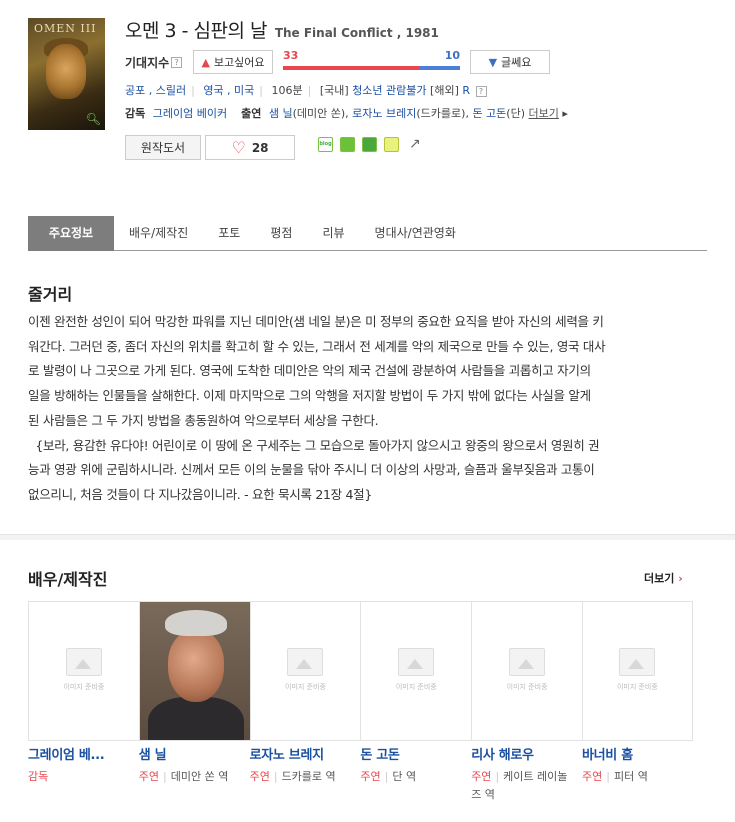 The width and height of the screenshot is (735, 822). Describe the element at coordinates (371, 61) in the screenshot. I see `expectation-gauge: 33 10` at that location.